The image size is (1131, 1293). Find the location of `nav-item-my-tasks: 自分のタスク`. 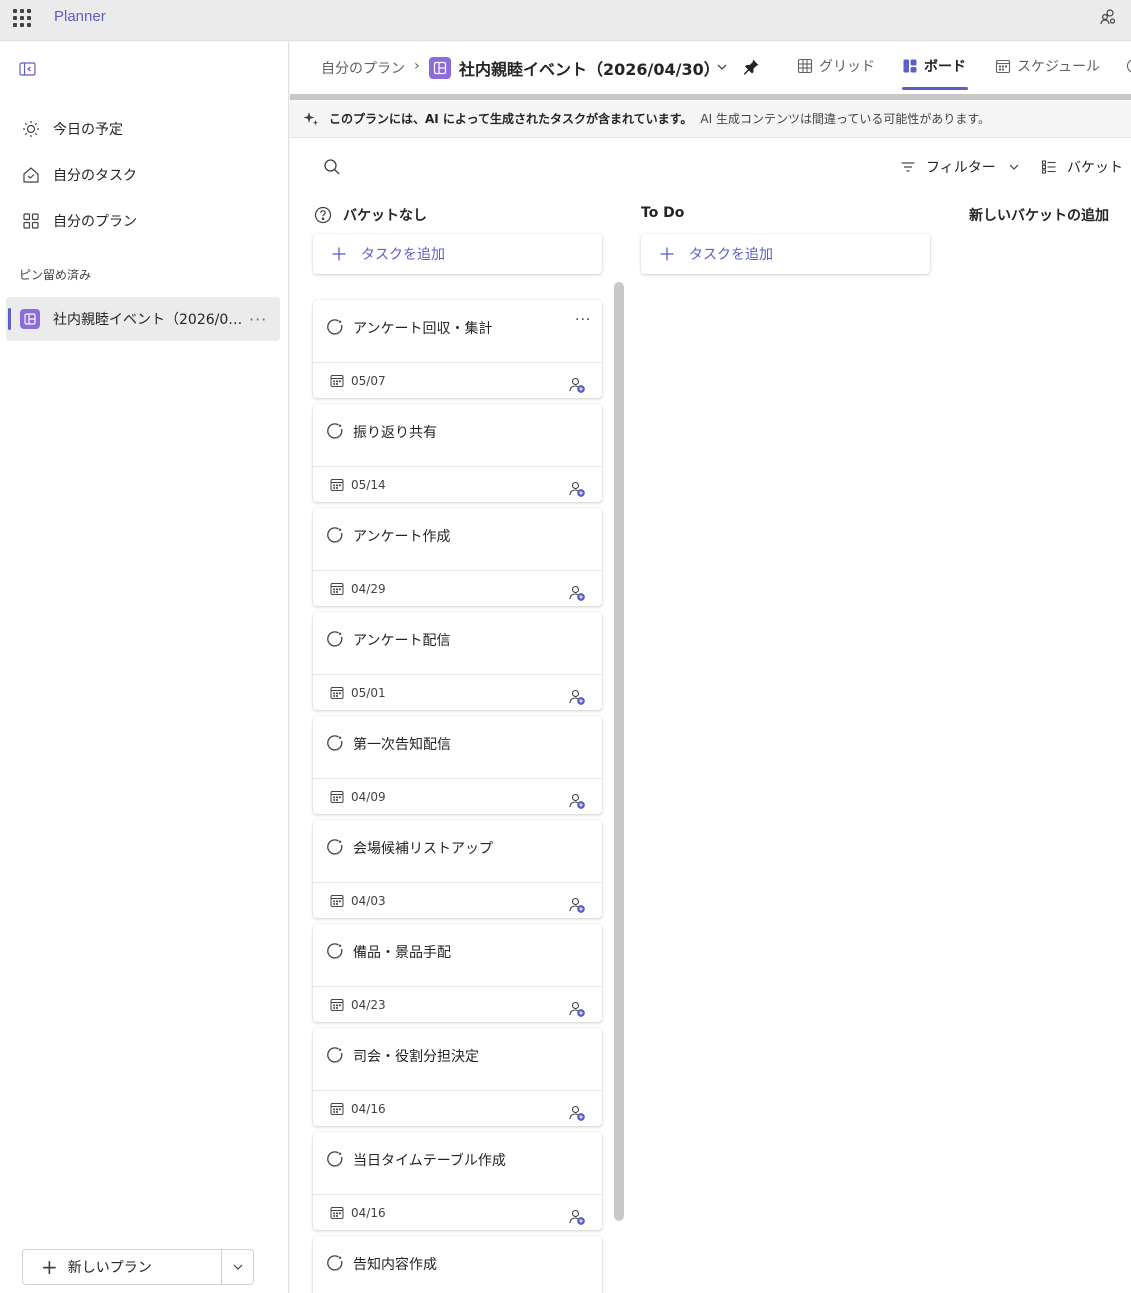

nav-item-my-tasks: 自分のタスク is located at coordinates (143, 175).